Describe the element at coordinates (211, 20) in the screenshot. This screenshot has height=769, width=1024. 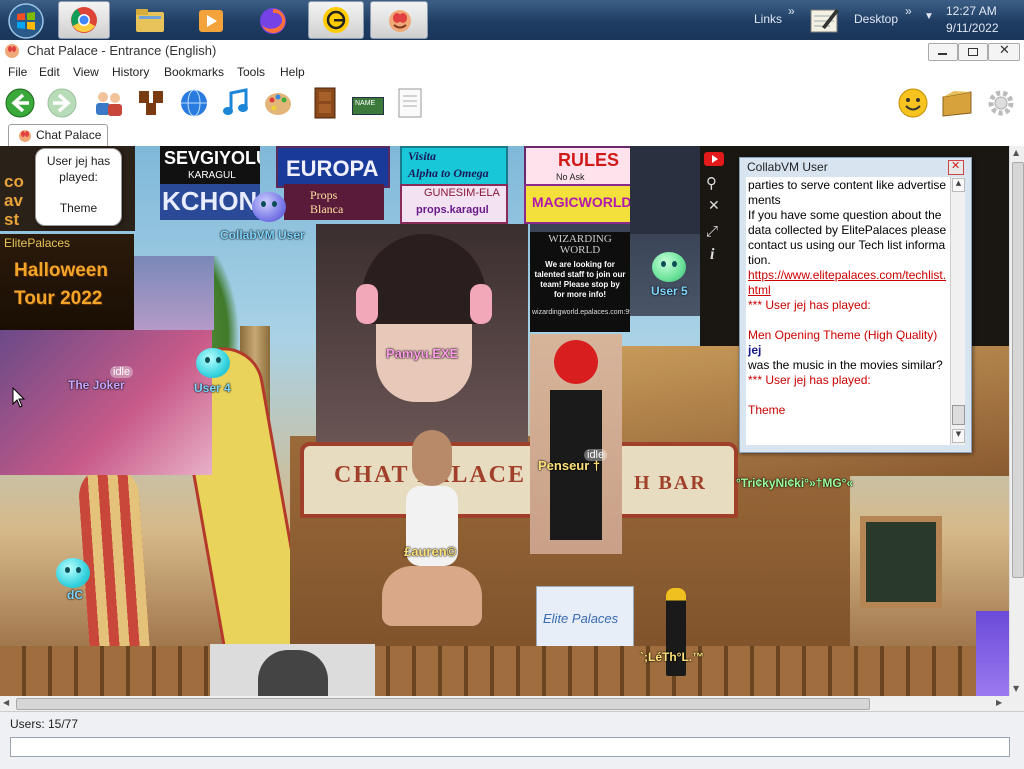
I see `taskbar-media` at that location.